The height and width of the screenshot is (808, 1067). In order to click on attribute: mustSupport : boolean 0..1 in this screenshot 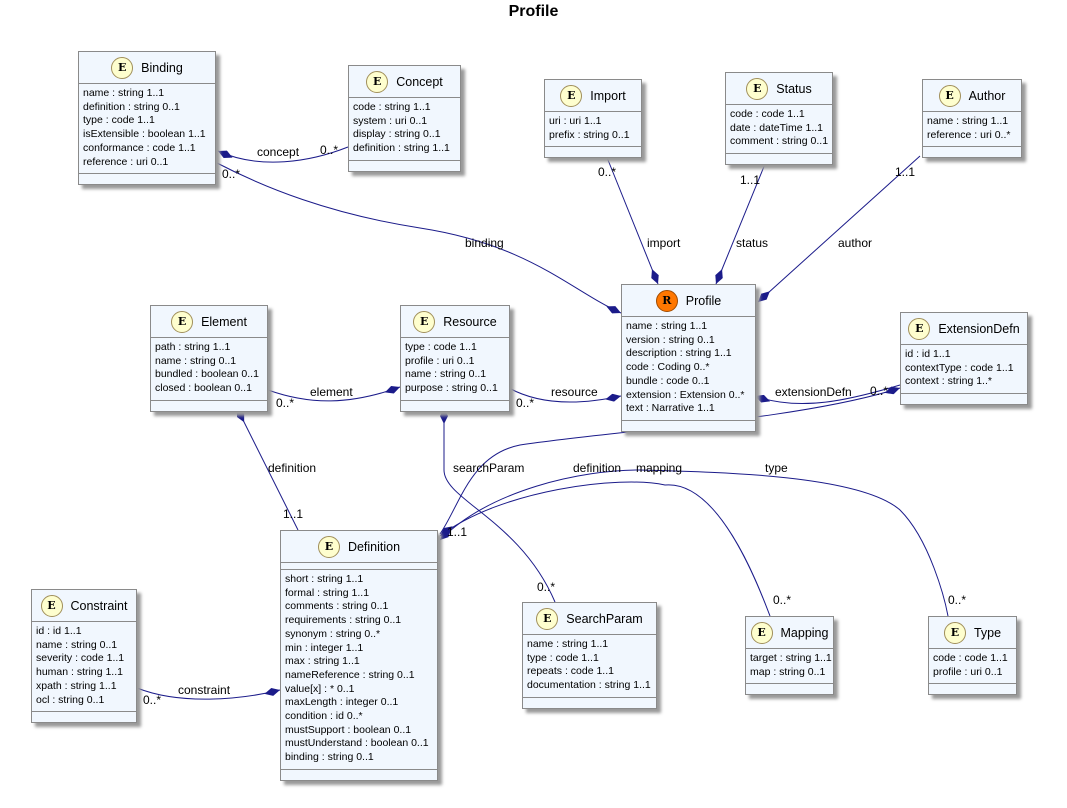, I will do `click(348, 729)`.